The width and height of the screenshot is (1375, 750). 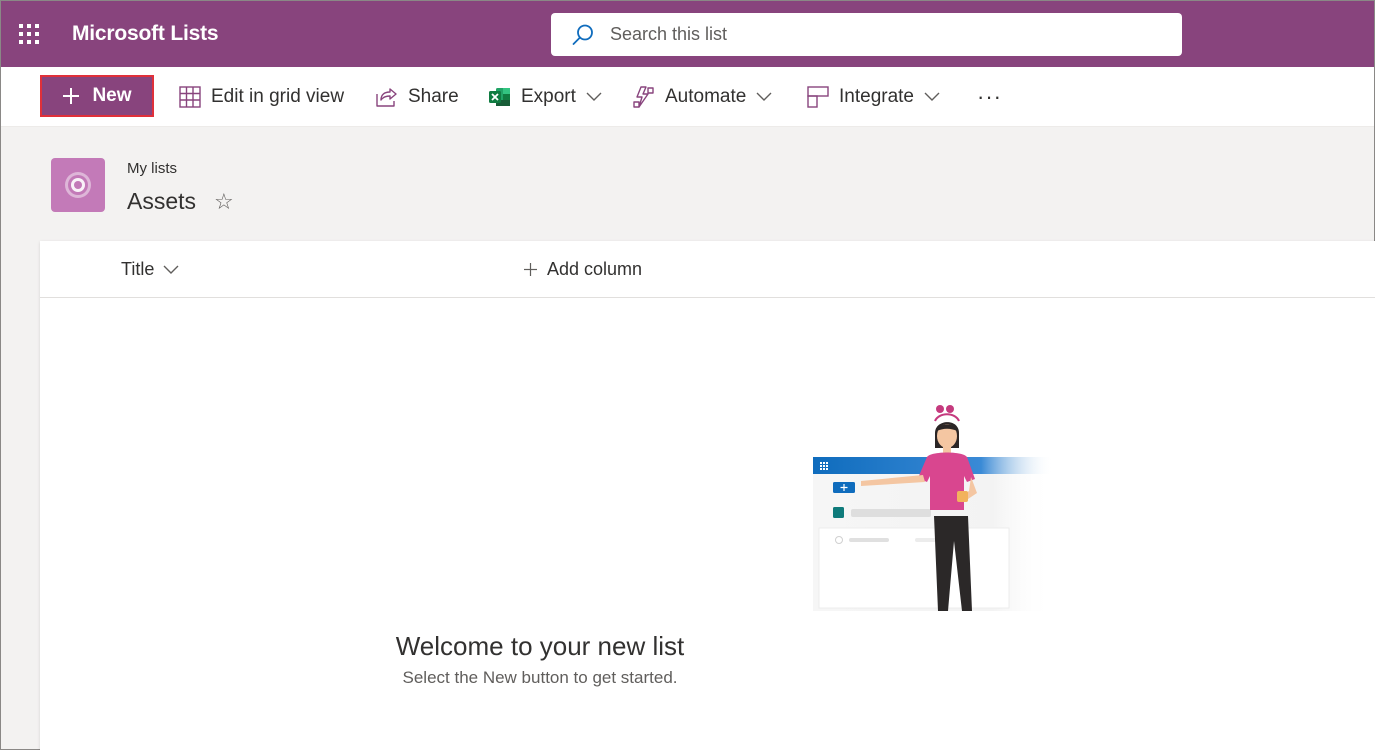 What do you see at coordinates (29, 34) in the screenshot?
I see `app-launcher-icon` at bounding box center [29, 34].